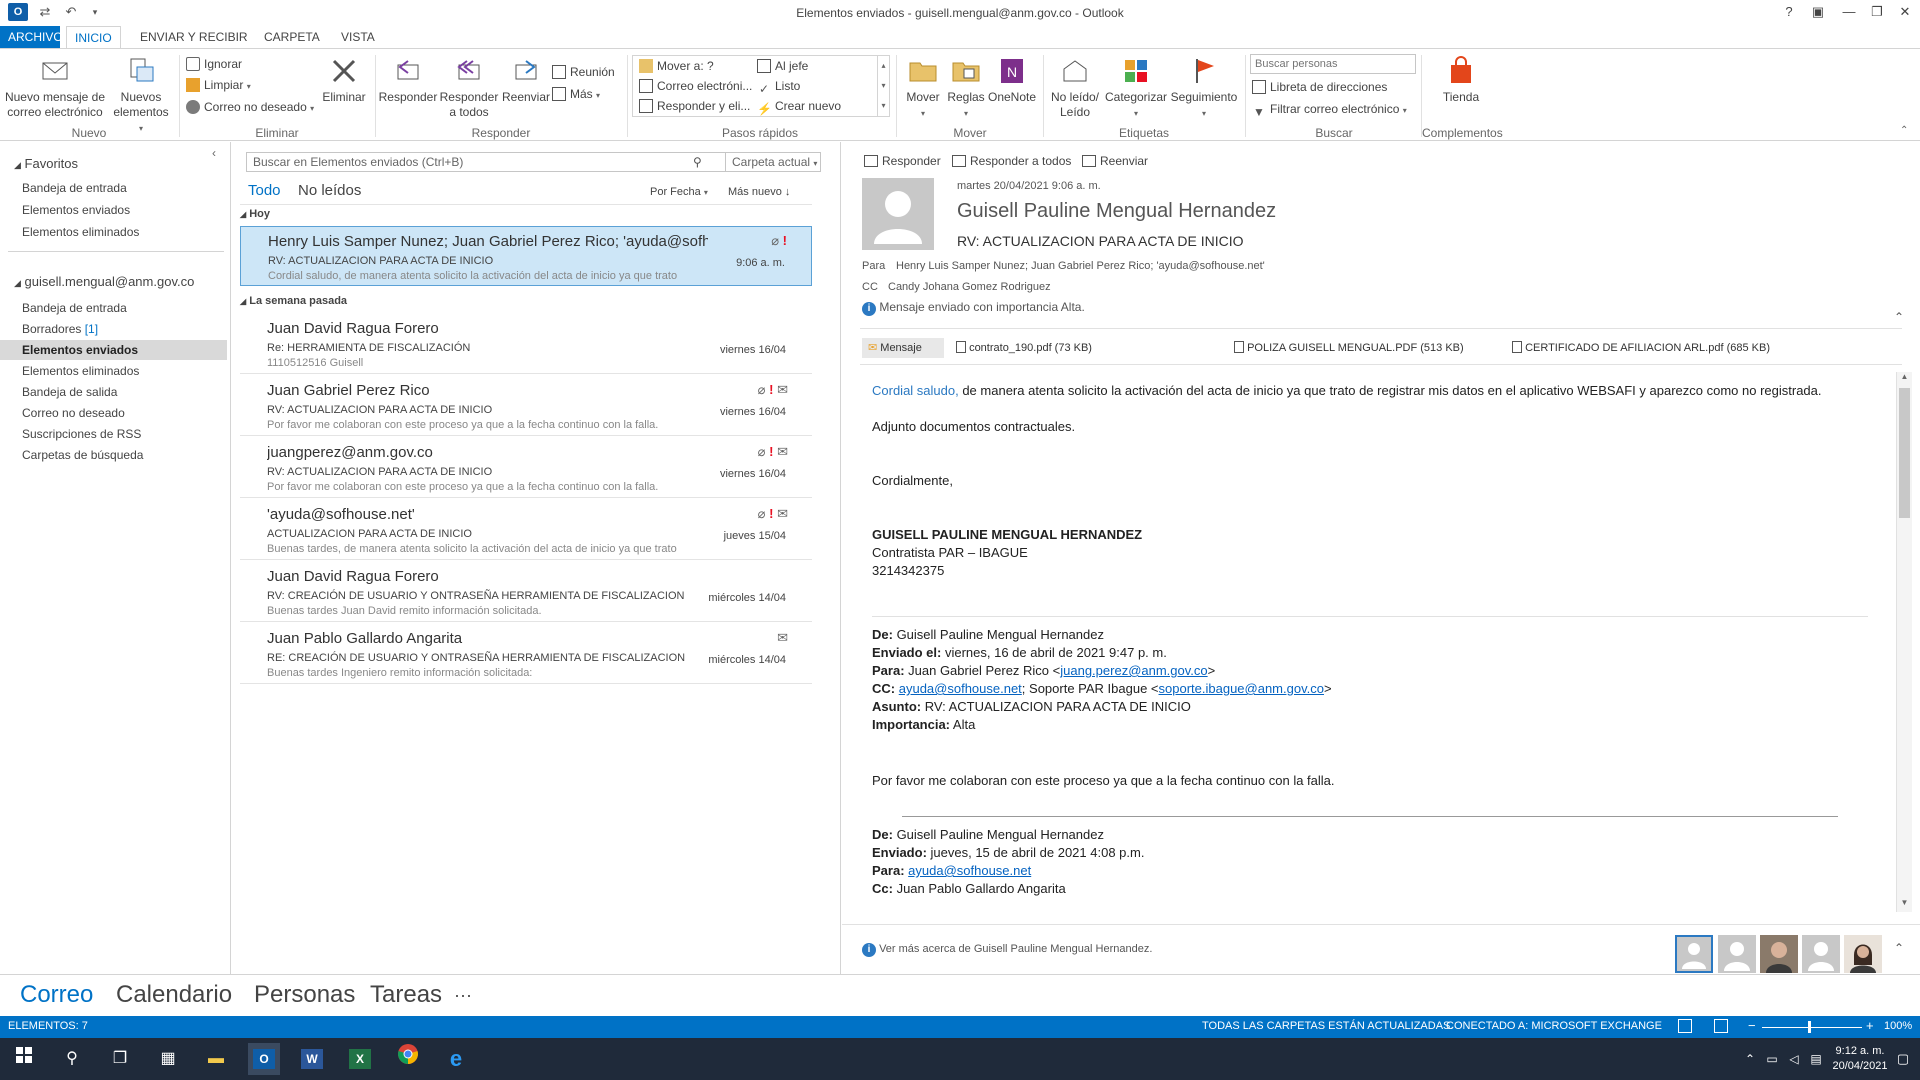 The image size is (1920, 1080). What do you see at coordinates (969, 287) in the screenshot?
I see `cc-recipients: Candy Johana Gomez Rodriguez` at bounding box center [969, 287].